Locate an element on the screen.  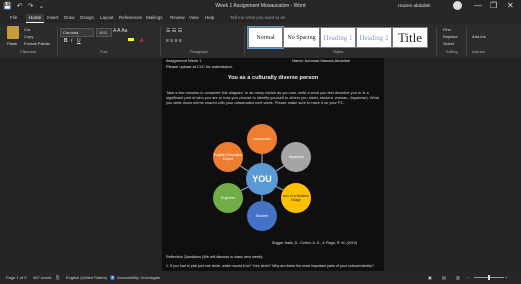
word-count: 467 words is located at coordinates (42, 277).